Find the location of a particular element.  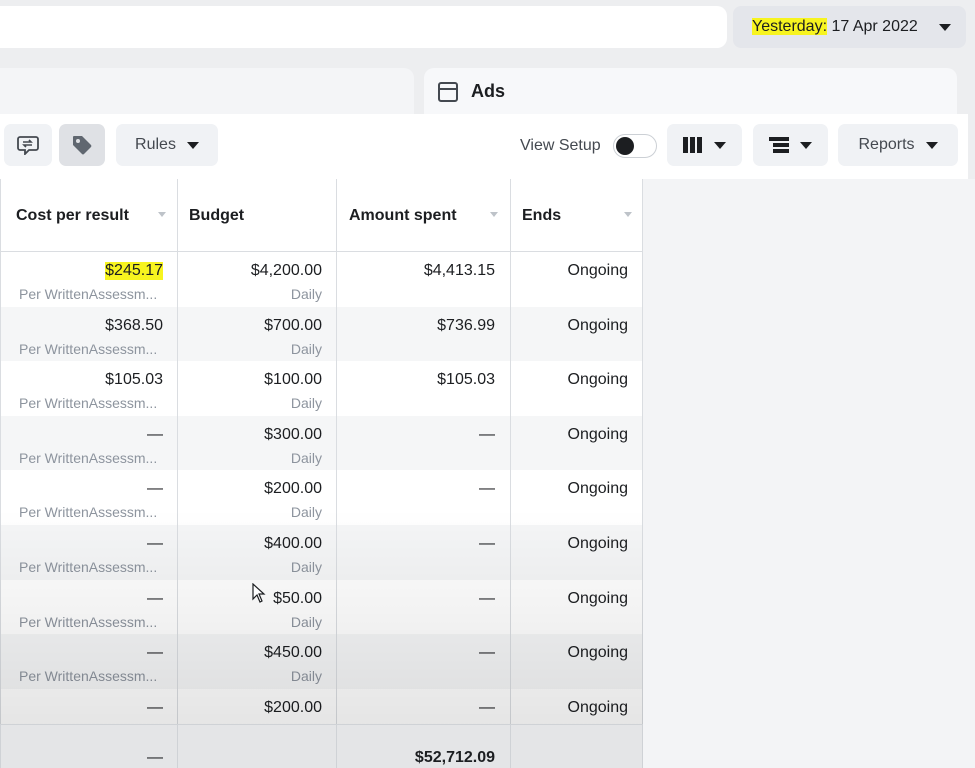

column-header-cost-per-result: Cost per result is located at coordinates (89, 215).